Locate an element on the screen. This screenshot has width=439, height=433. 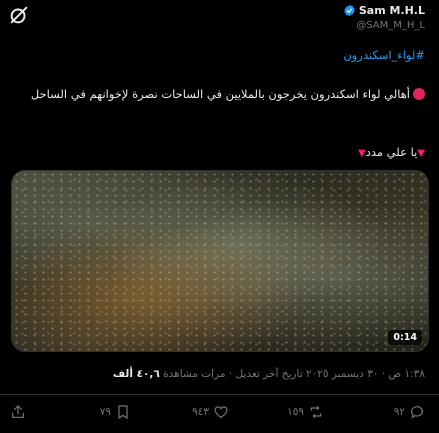
reply-count: ٩٢ is located at coordinates (399, 412).